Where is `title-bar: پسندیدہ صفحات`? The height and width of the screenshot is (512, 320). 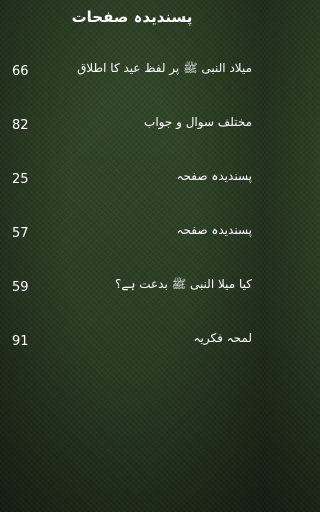 title-bar: پسندیدہ صفحات is located at coordinates (132, 17).